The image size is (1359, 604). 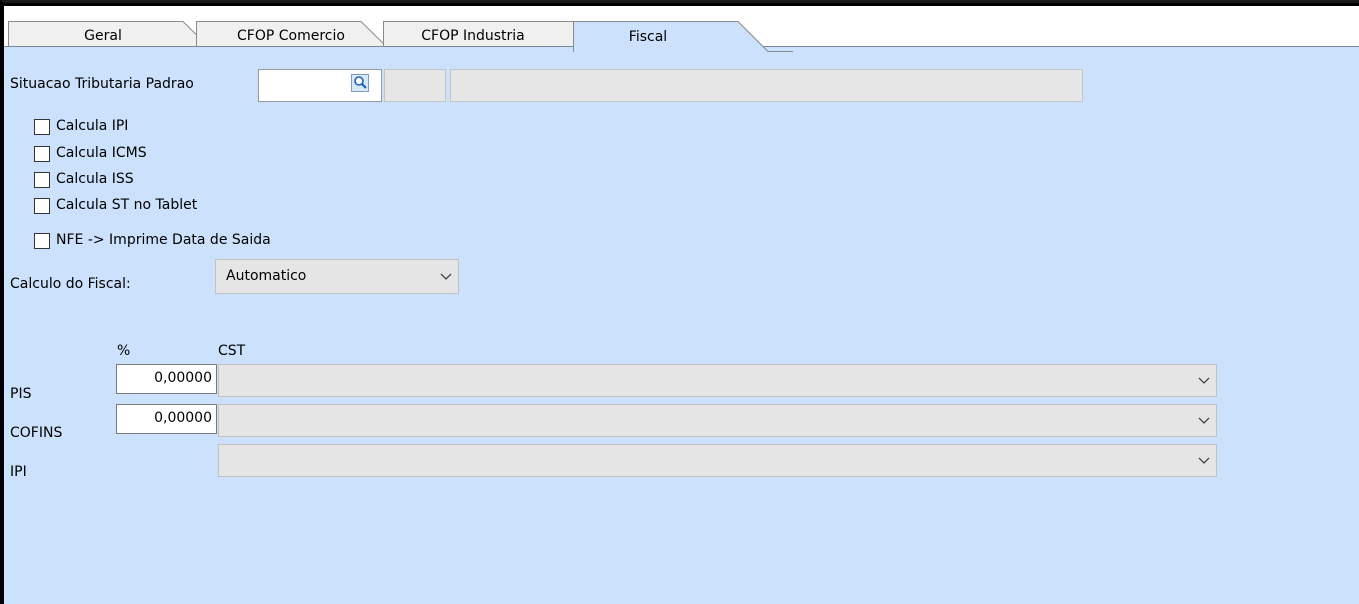 What do you see at coordinates (102, 84) in the screenshot?
I see `situacao-tributaria-label: Situacao Tributaria Padrao` at bounding box center [102, 84].